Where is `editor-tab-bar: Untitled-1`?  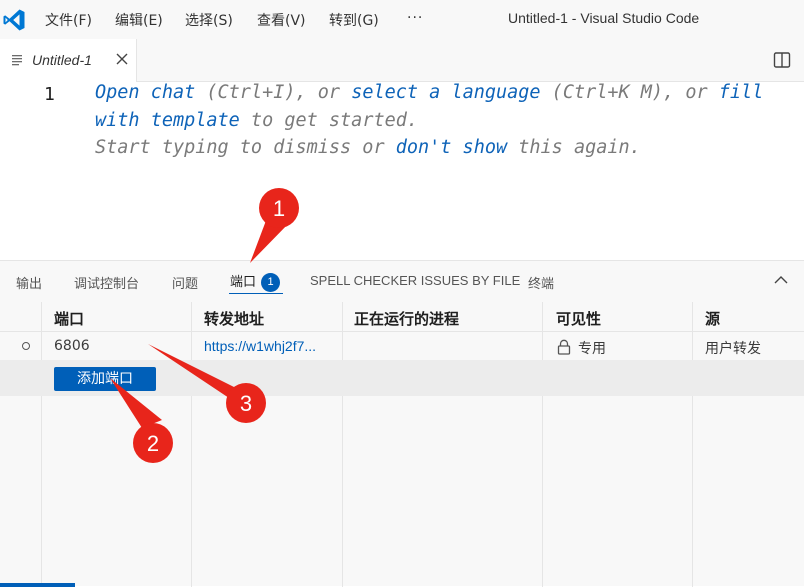
editor-tab-bar: Untitled-1 is located at coordinates (402, 60).